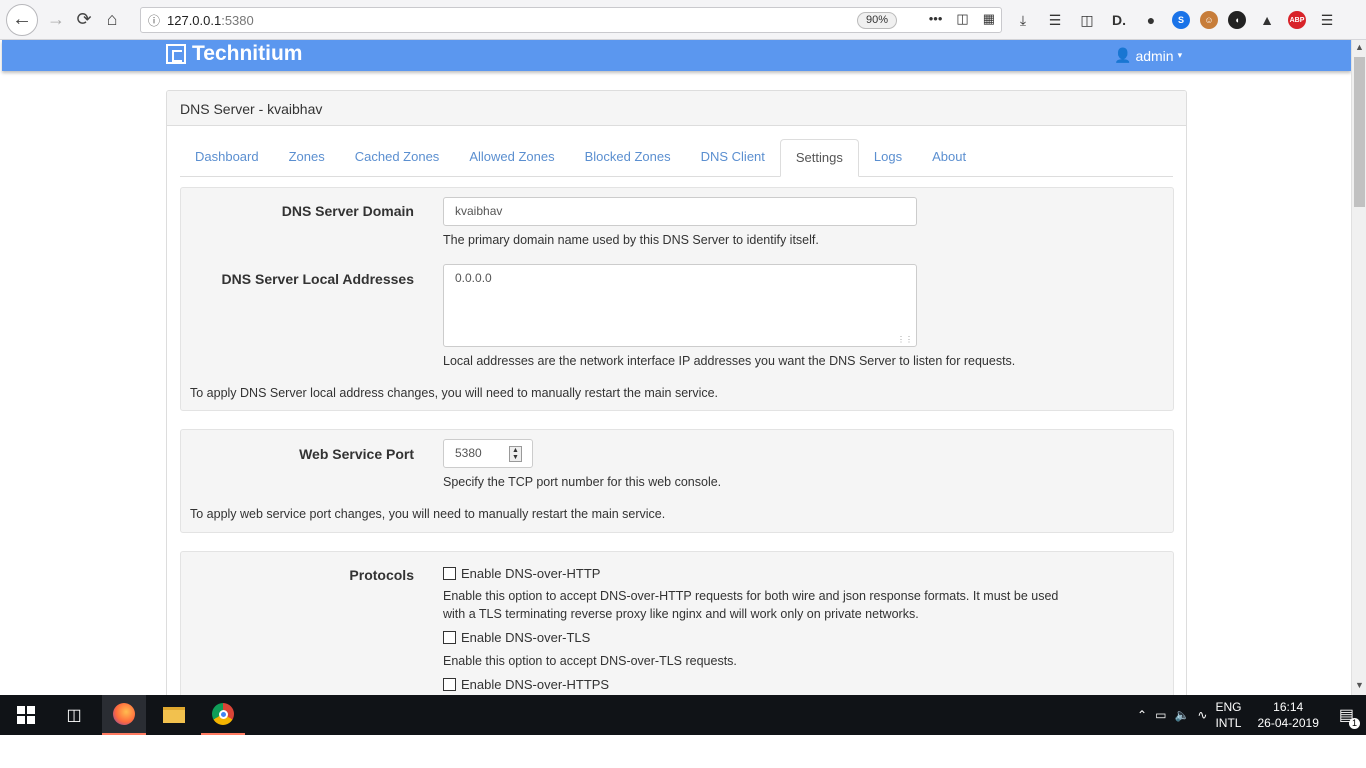  I want to click on scroll-down-icon: ▼, so click(1359, 687).